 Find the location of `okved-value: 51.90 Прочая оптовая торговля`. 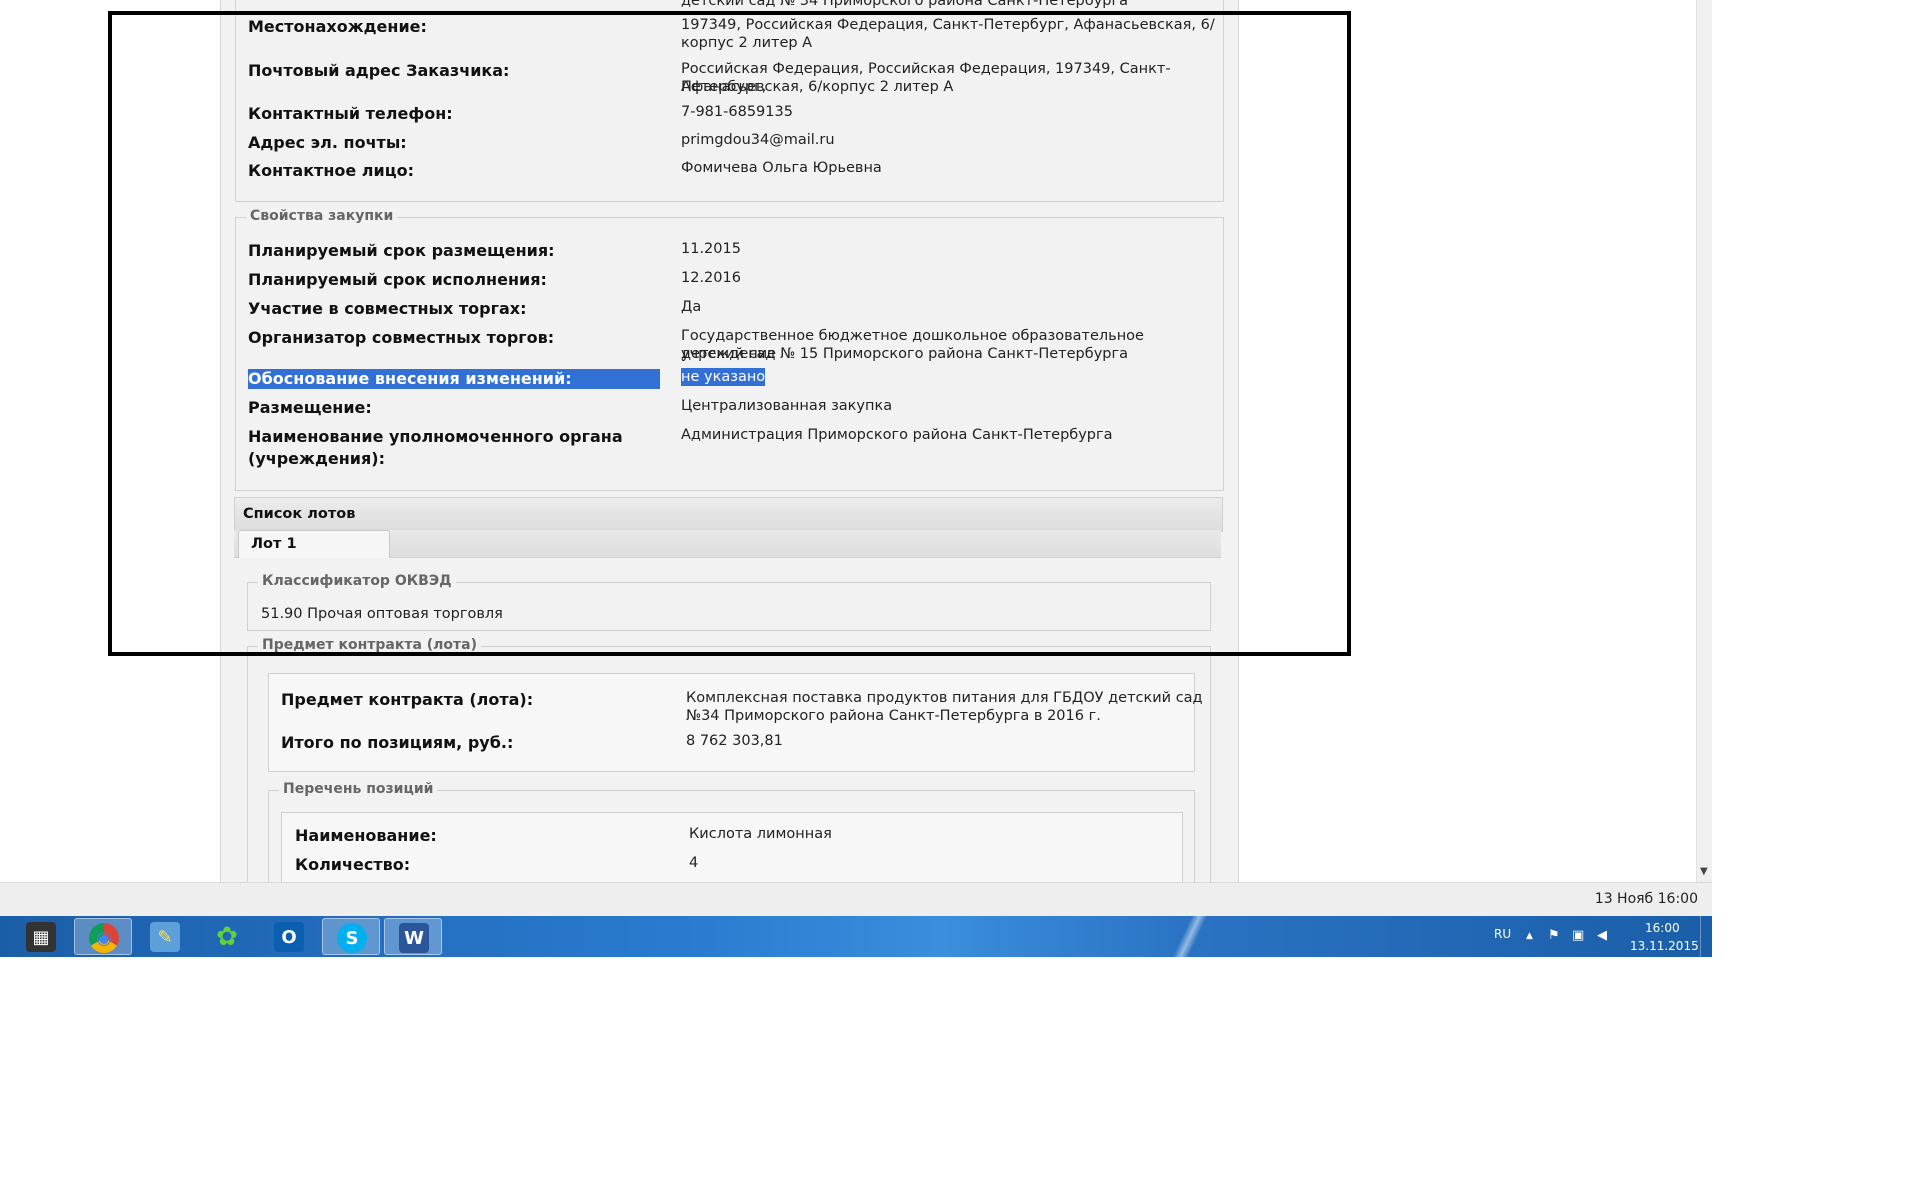

okved-value: 51.90 Прочая оптовая торговля is located at coordinates (382, 614).